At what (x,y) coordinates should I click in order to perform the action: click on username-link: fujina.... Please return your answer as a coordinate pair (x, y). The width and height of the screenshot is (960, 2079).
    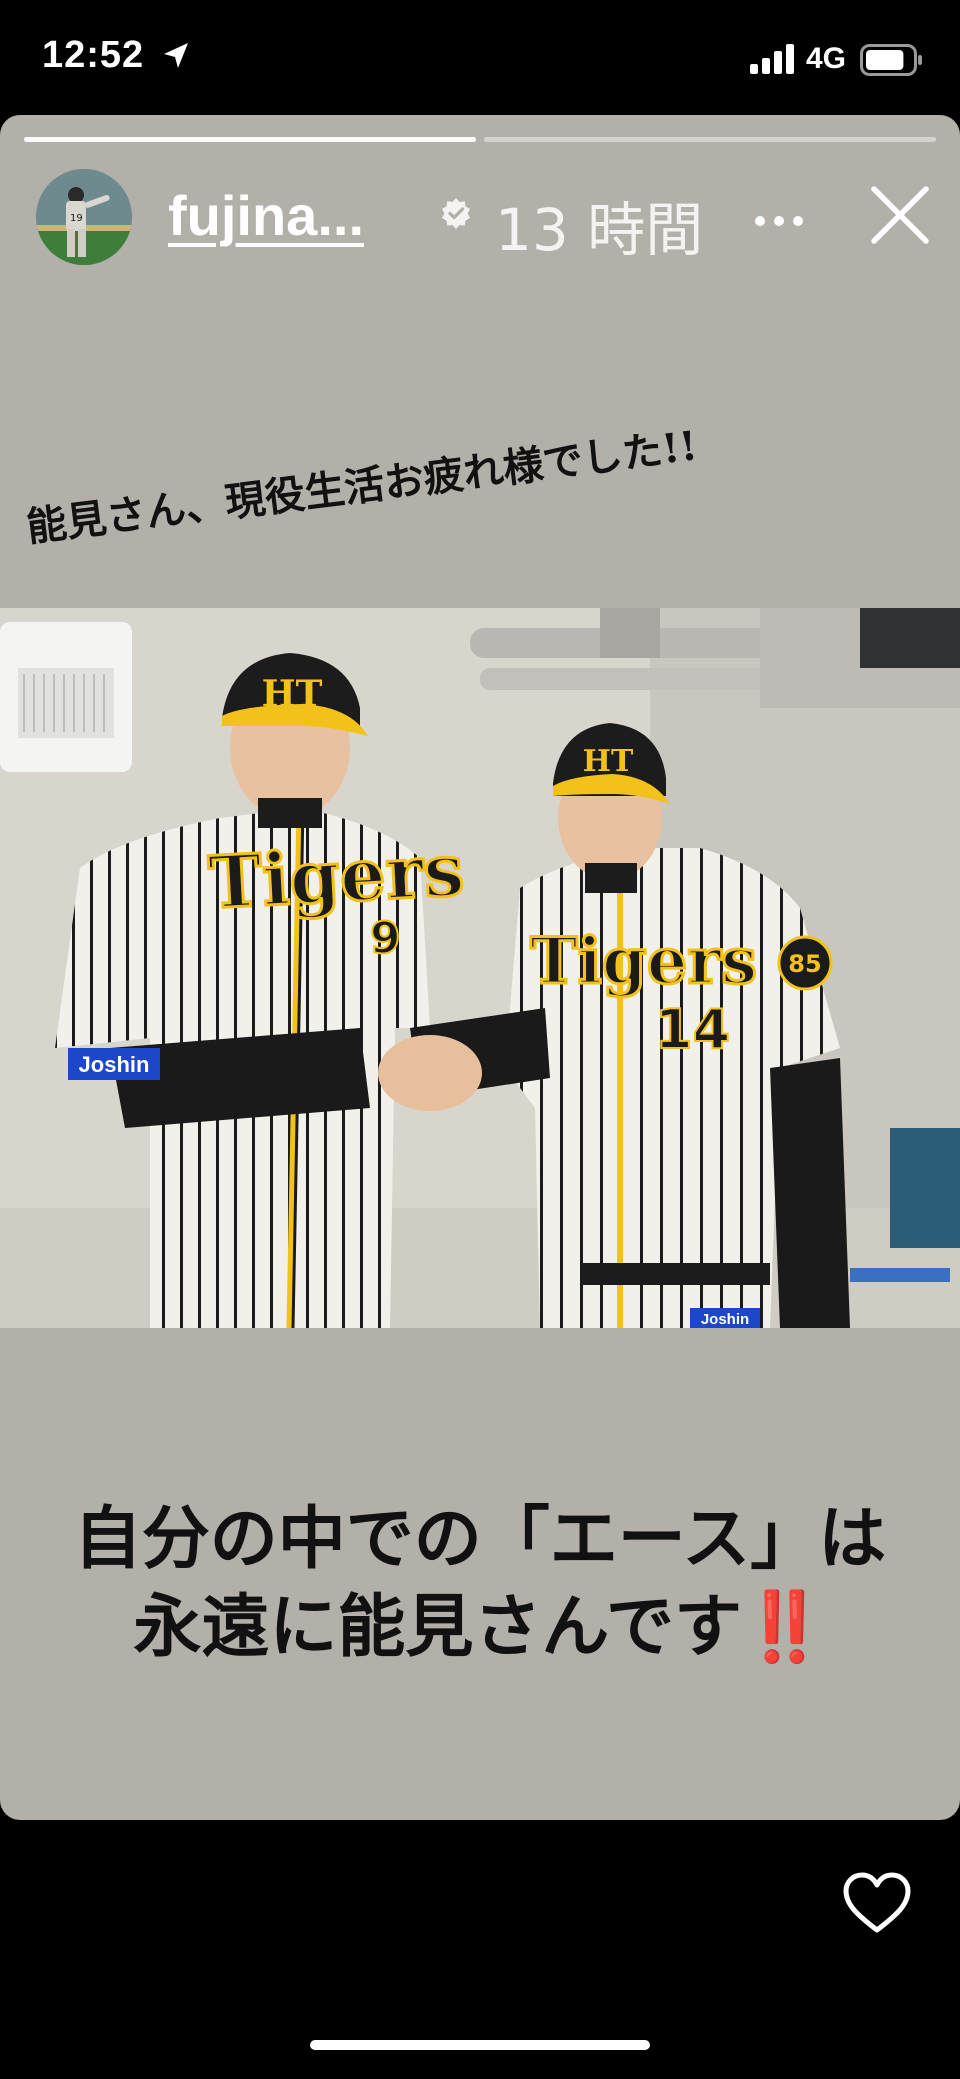
    Looking at the image, I should click on (266, 215).